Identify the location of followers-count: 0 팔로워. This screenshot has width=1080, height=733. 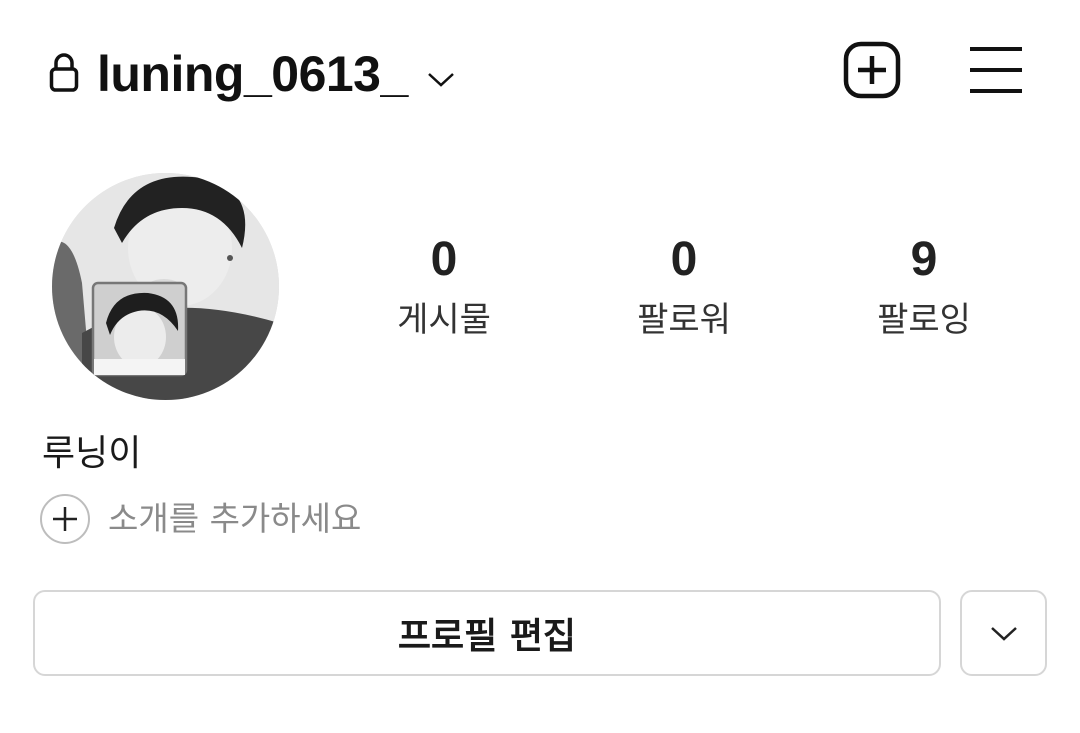
(684, 286).